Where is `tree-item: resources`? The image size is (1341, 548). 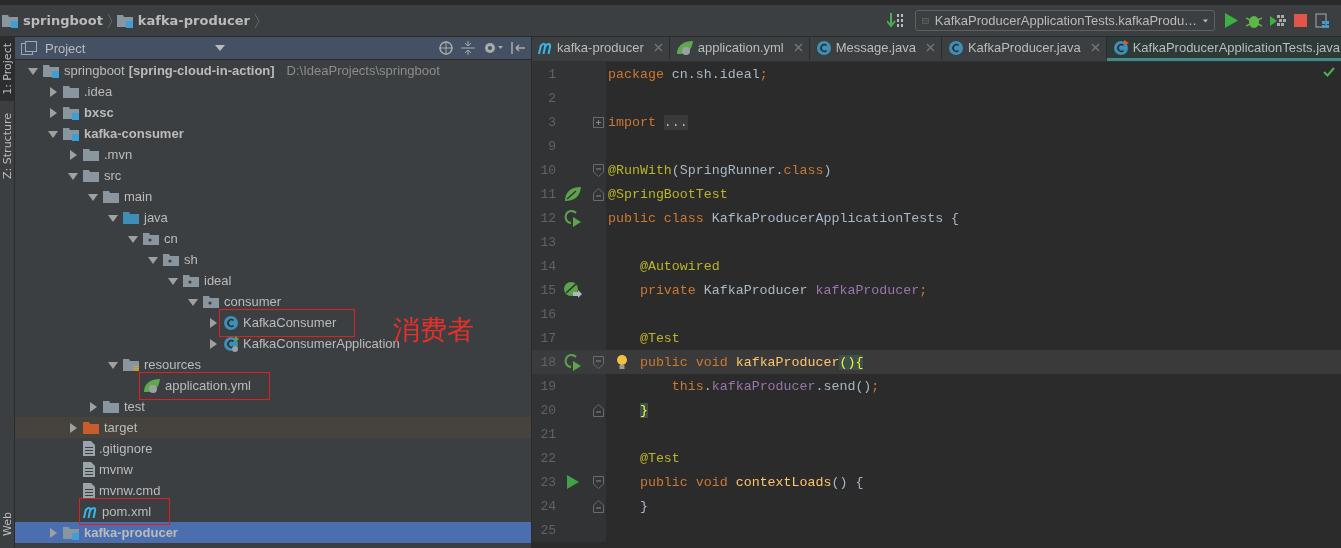 tree-item: resources is located at coordinates (162, 364).